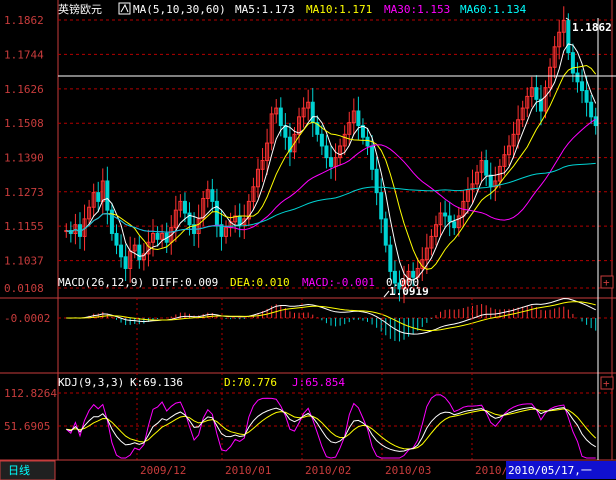 This screenshot has width=616, height=480. What do you see at coordinates (592, 27) in the screenshot?
I see `high-label: 1.1862` at bounding box center [592, 27].